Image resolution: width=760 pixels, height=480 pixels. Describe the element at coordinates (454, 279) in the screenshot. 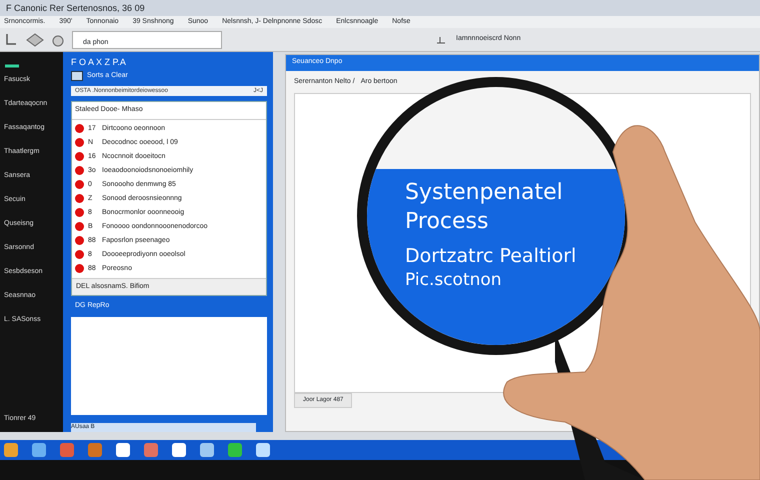

I see `lens-text: Pic.scotnon` at that location.